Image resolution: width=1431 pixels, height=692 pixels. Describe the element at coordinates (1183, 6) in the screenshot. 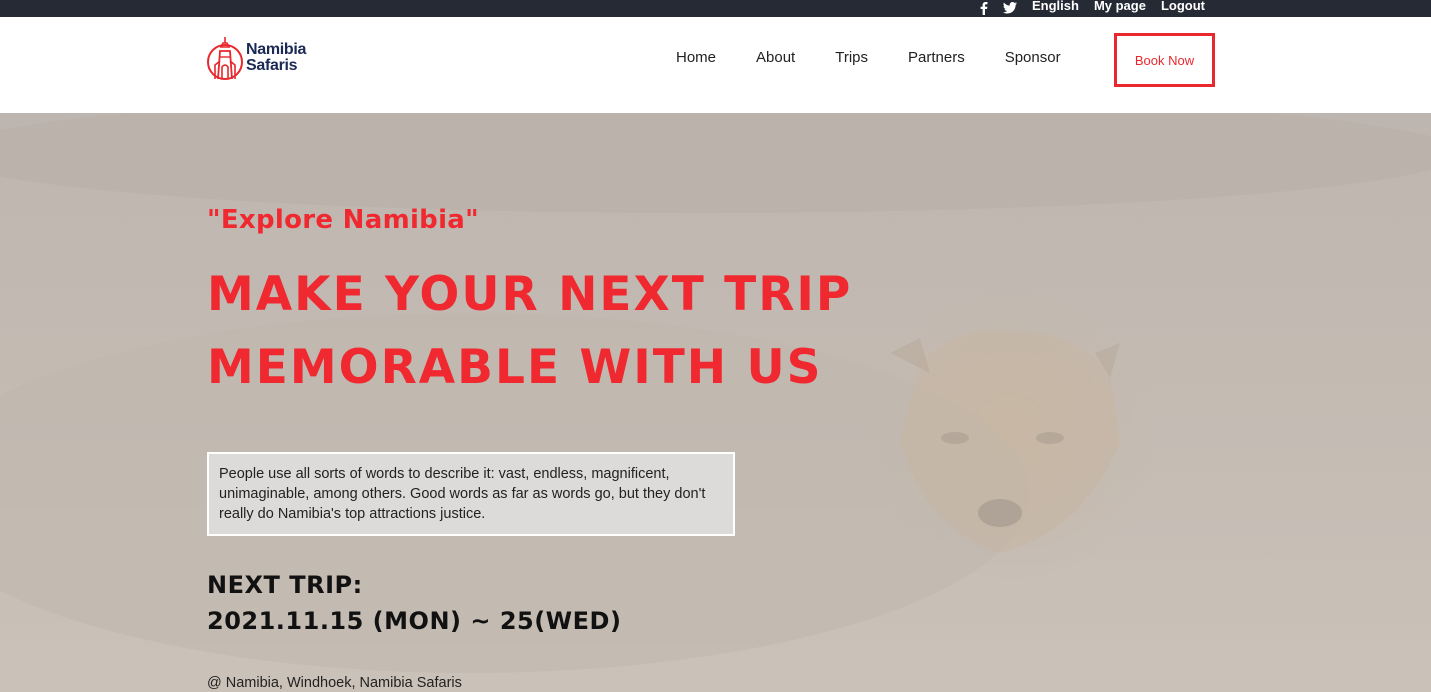

I see `logout-link: Logout` at that location.